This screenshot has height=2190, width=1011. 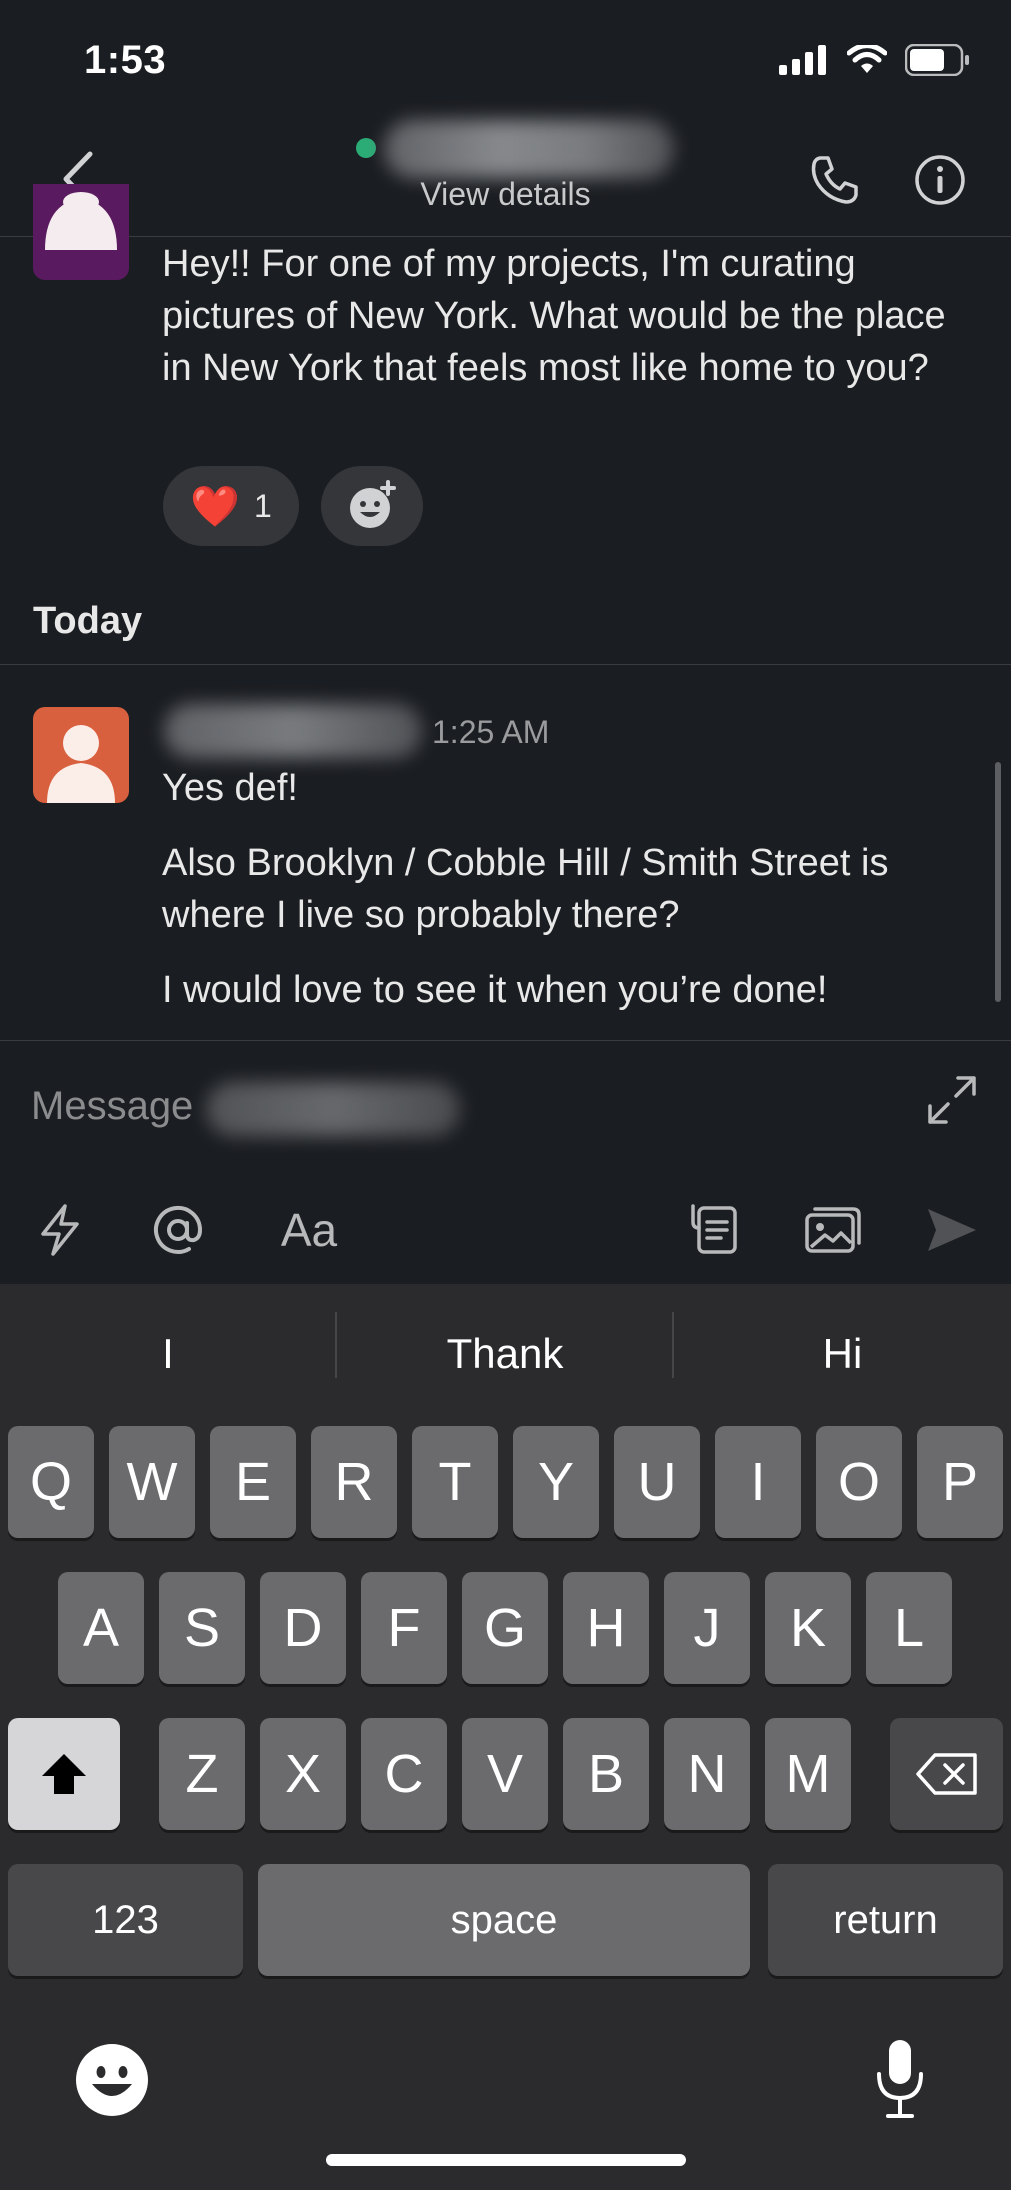 I want to click on add-reaction-button, so click(x=372, y=506).